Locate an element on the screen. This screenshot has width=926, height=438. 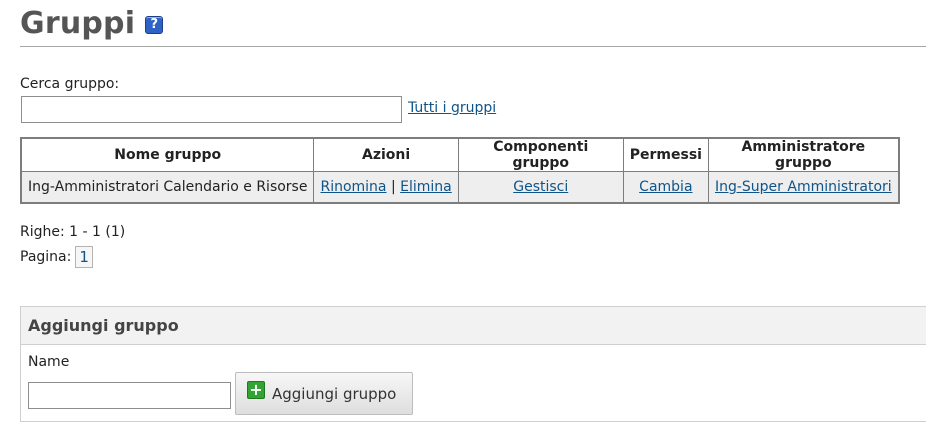
header-permissions: Permessi is located at coordinates (665, 154).